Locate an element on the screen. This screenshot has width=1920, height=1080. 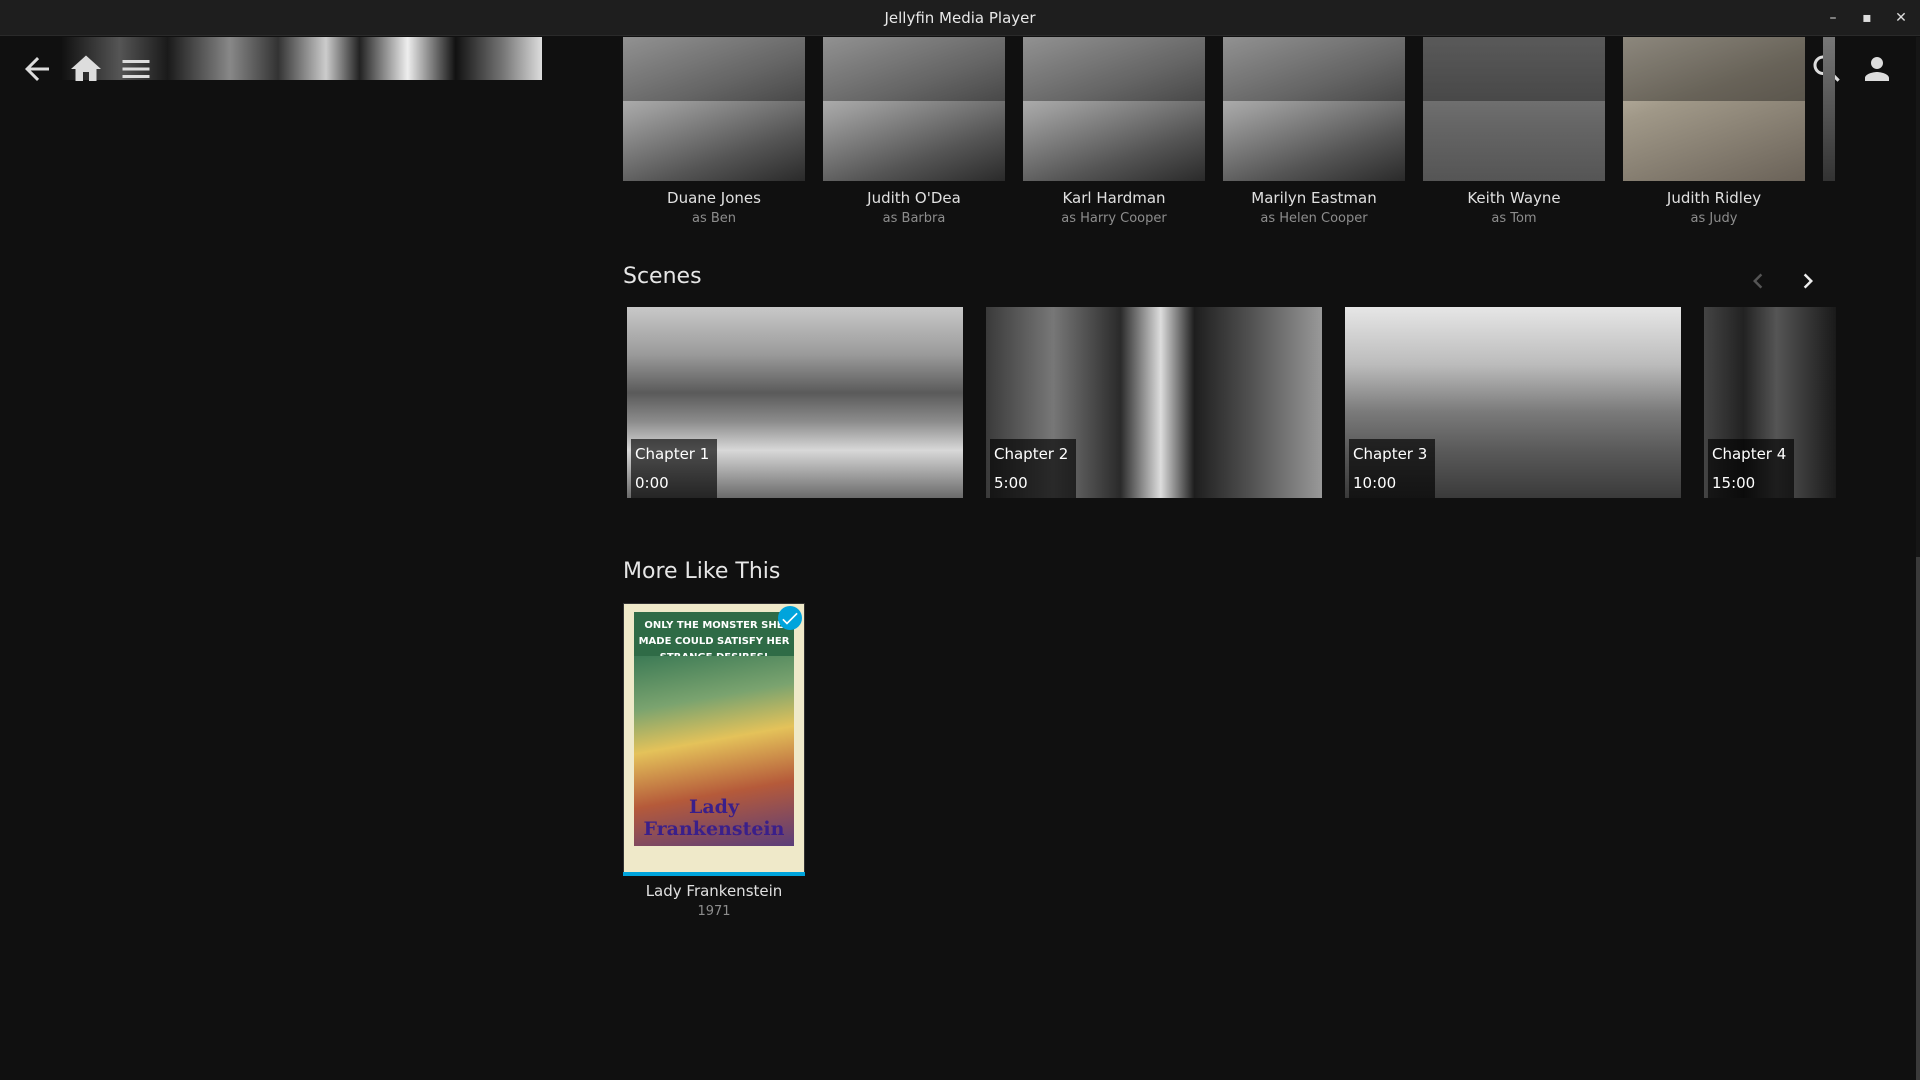
watch-progress-fill is located at coordinates (714, 874).